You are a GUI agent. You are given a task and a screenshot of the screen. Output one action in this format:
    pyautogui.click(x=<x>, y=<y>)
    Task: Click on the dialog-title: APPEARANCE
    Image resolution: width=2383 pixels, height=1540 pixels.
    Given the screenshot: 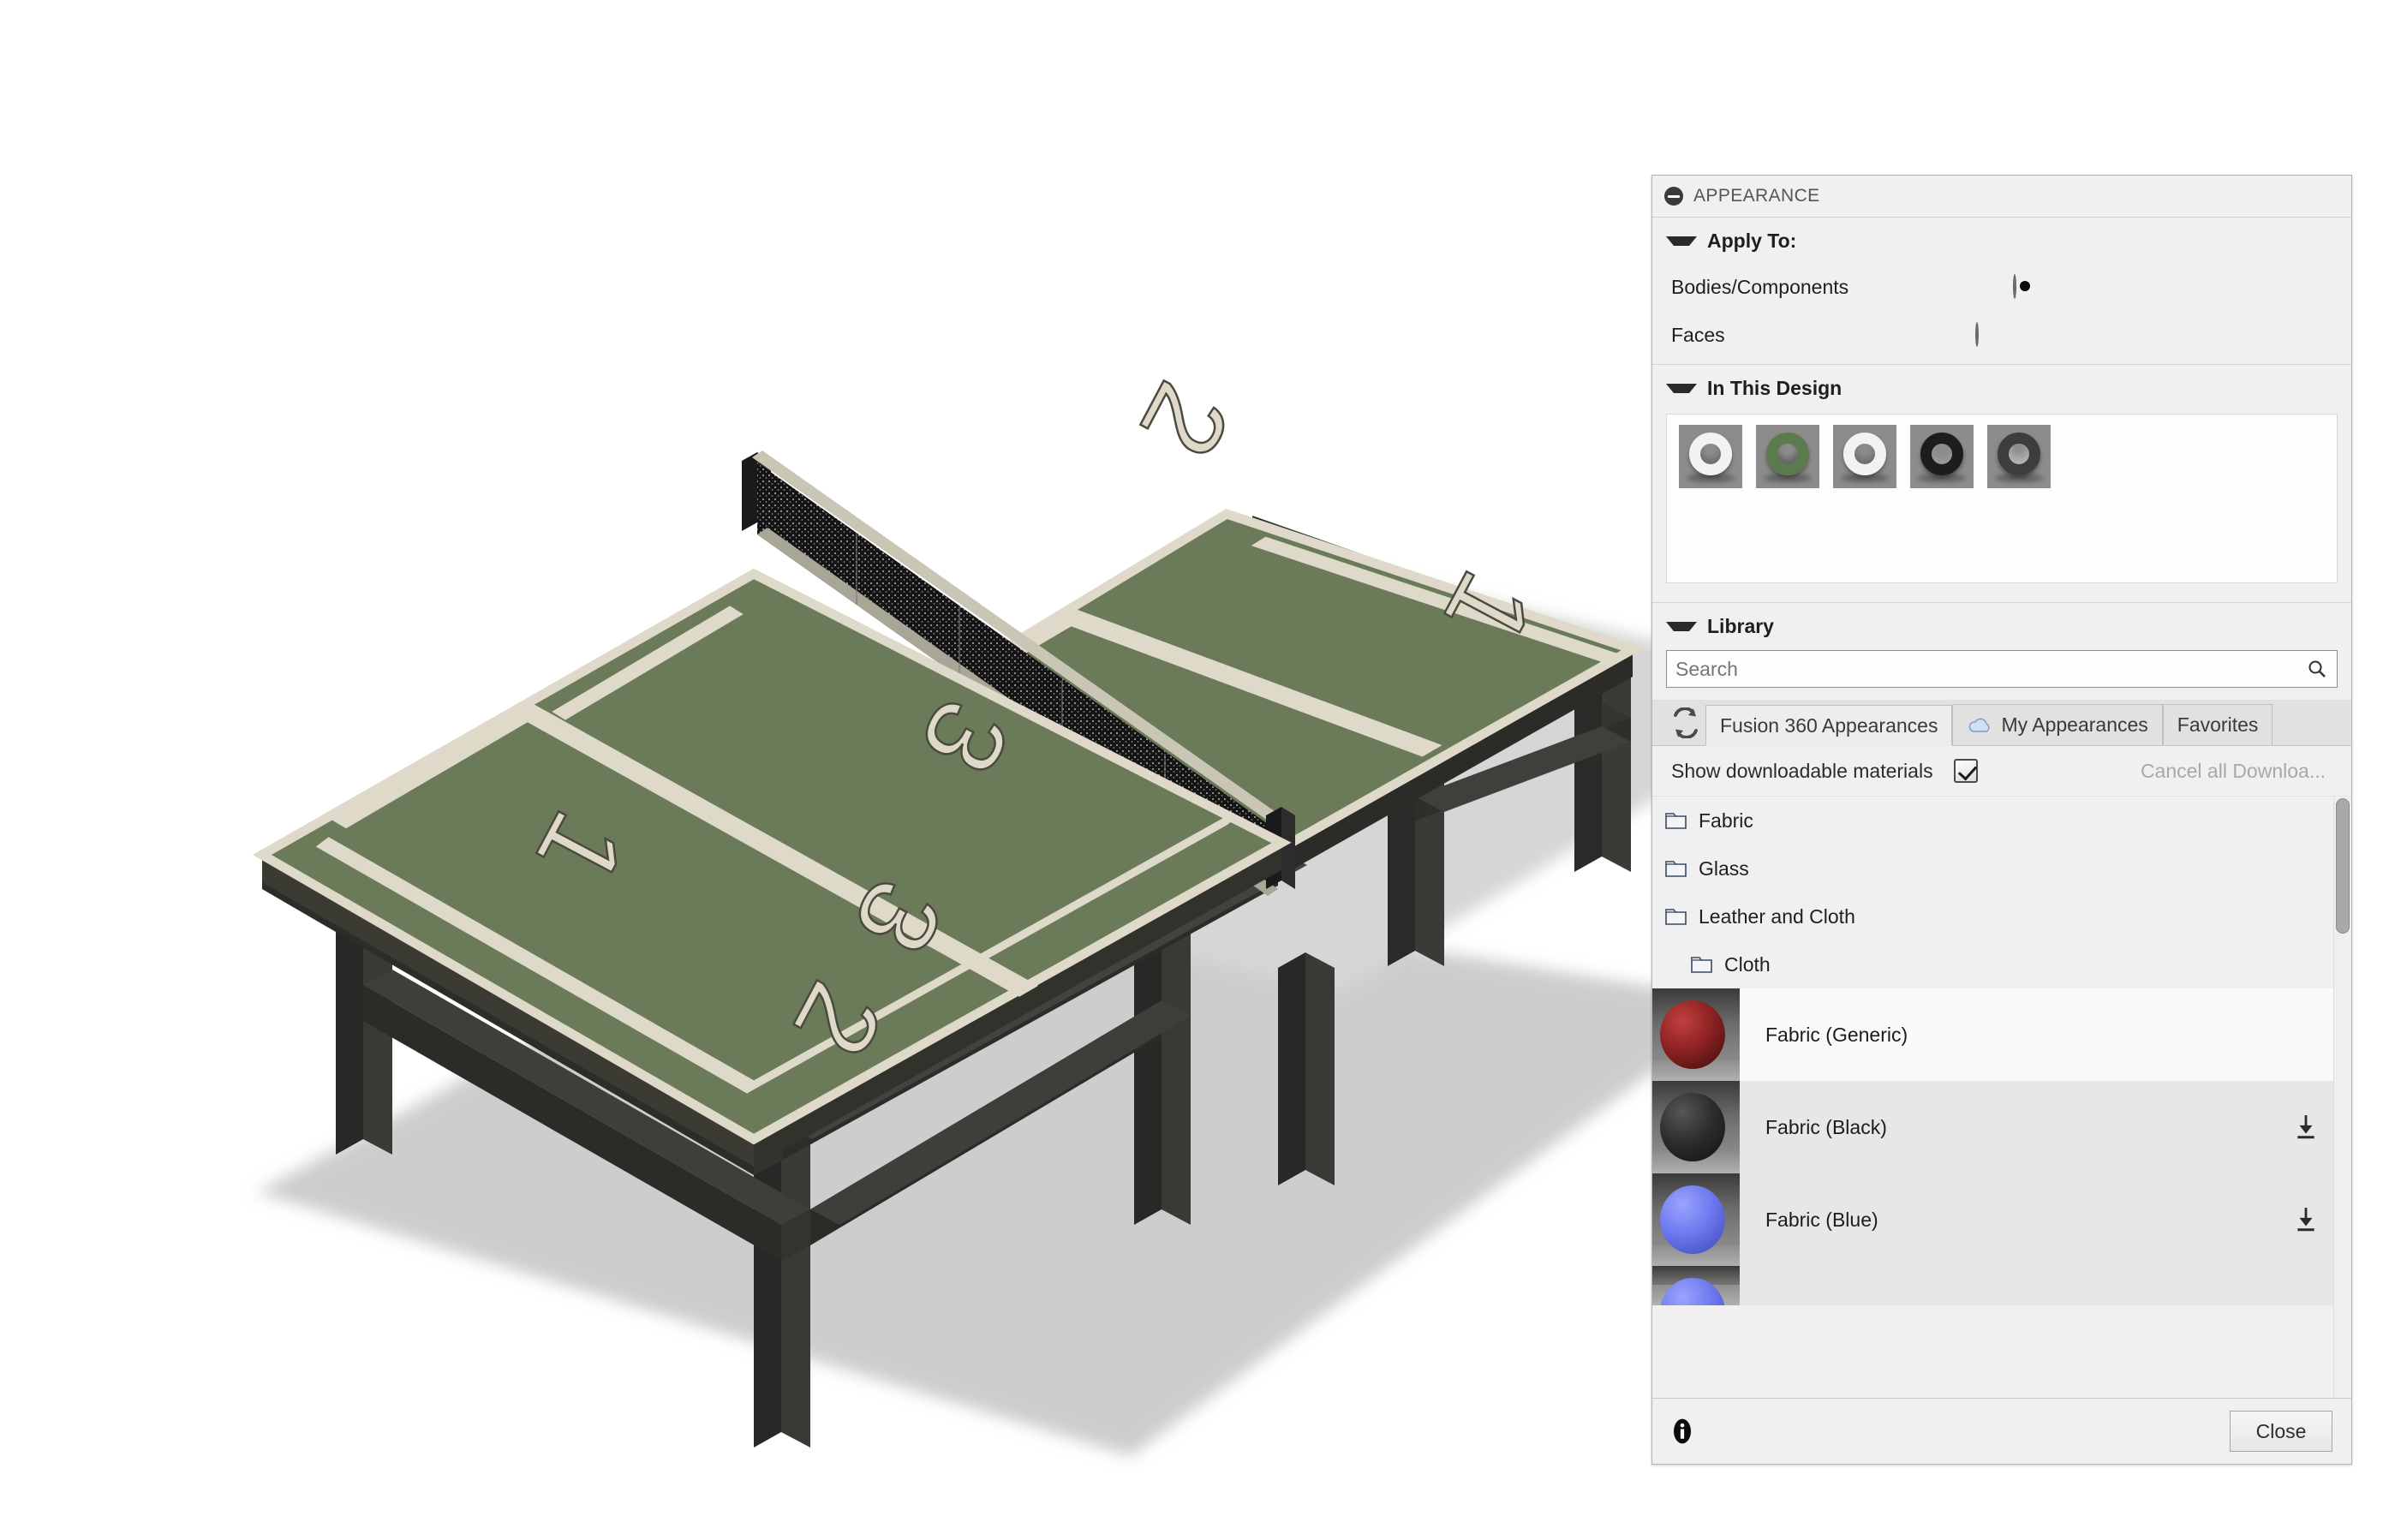 What is the action you would take?
    pyautogui.click(x=1756, y=196)
    